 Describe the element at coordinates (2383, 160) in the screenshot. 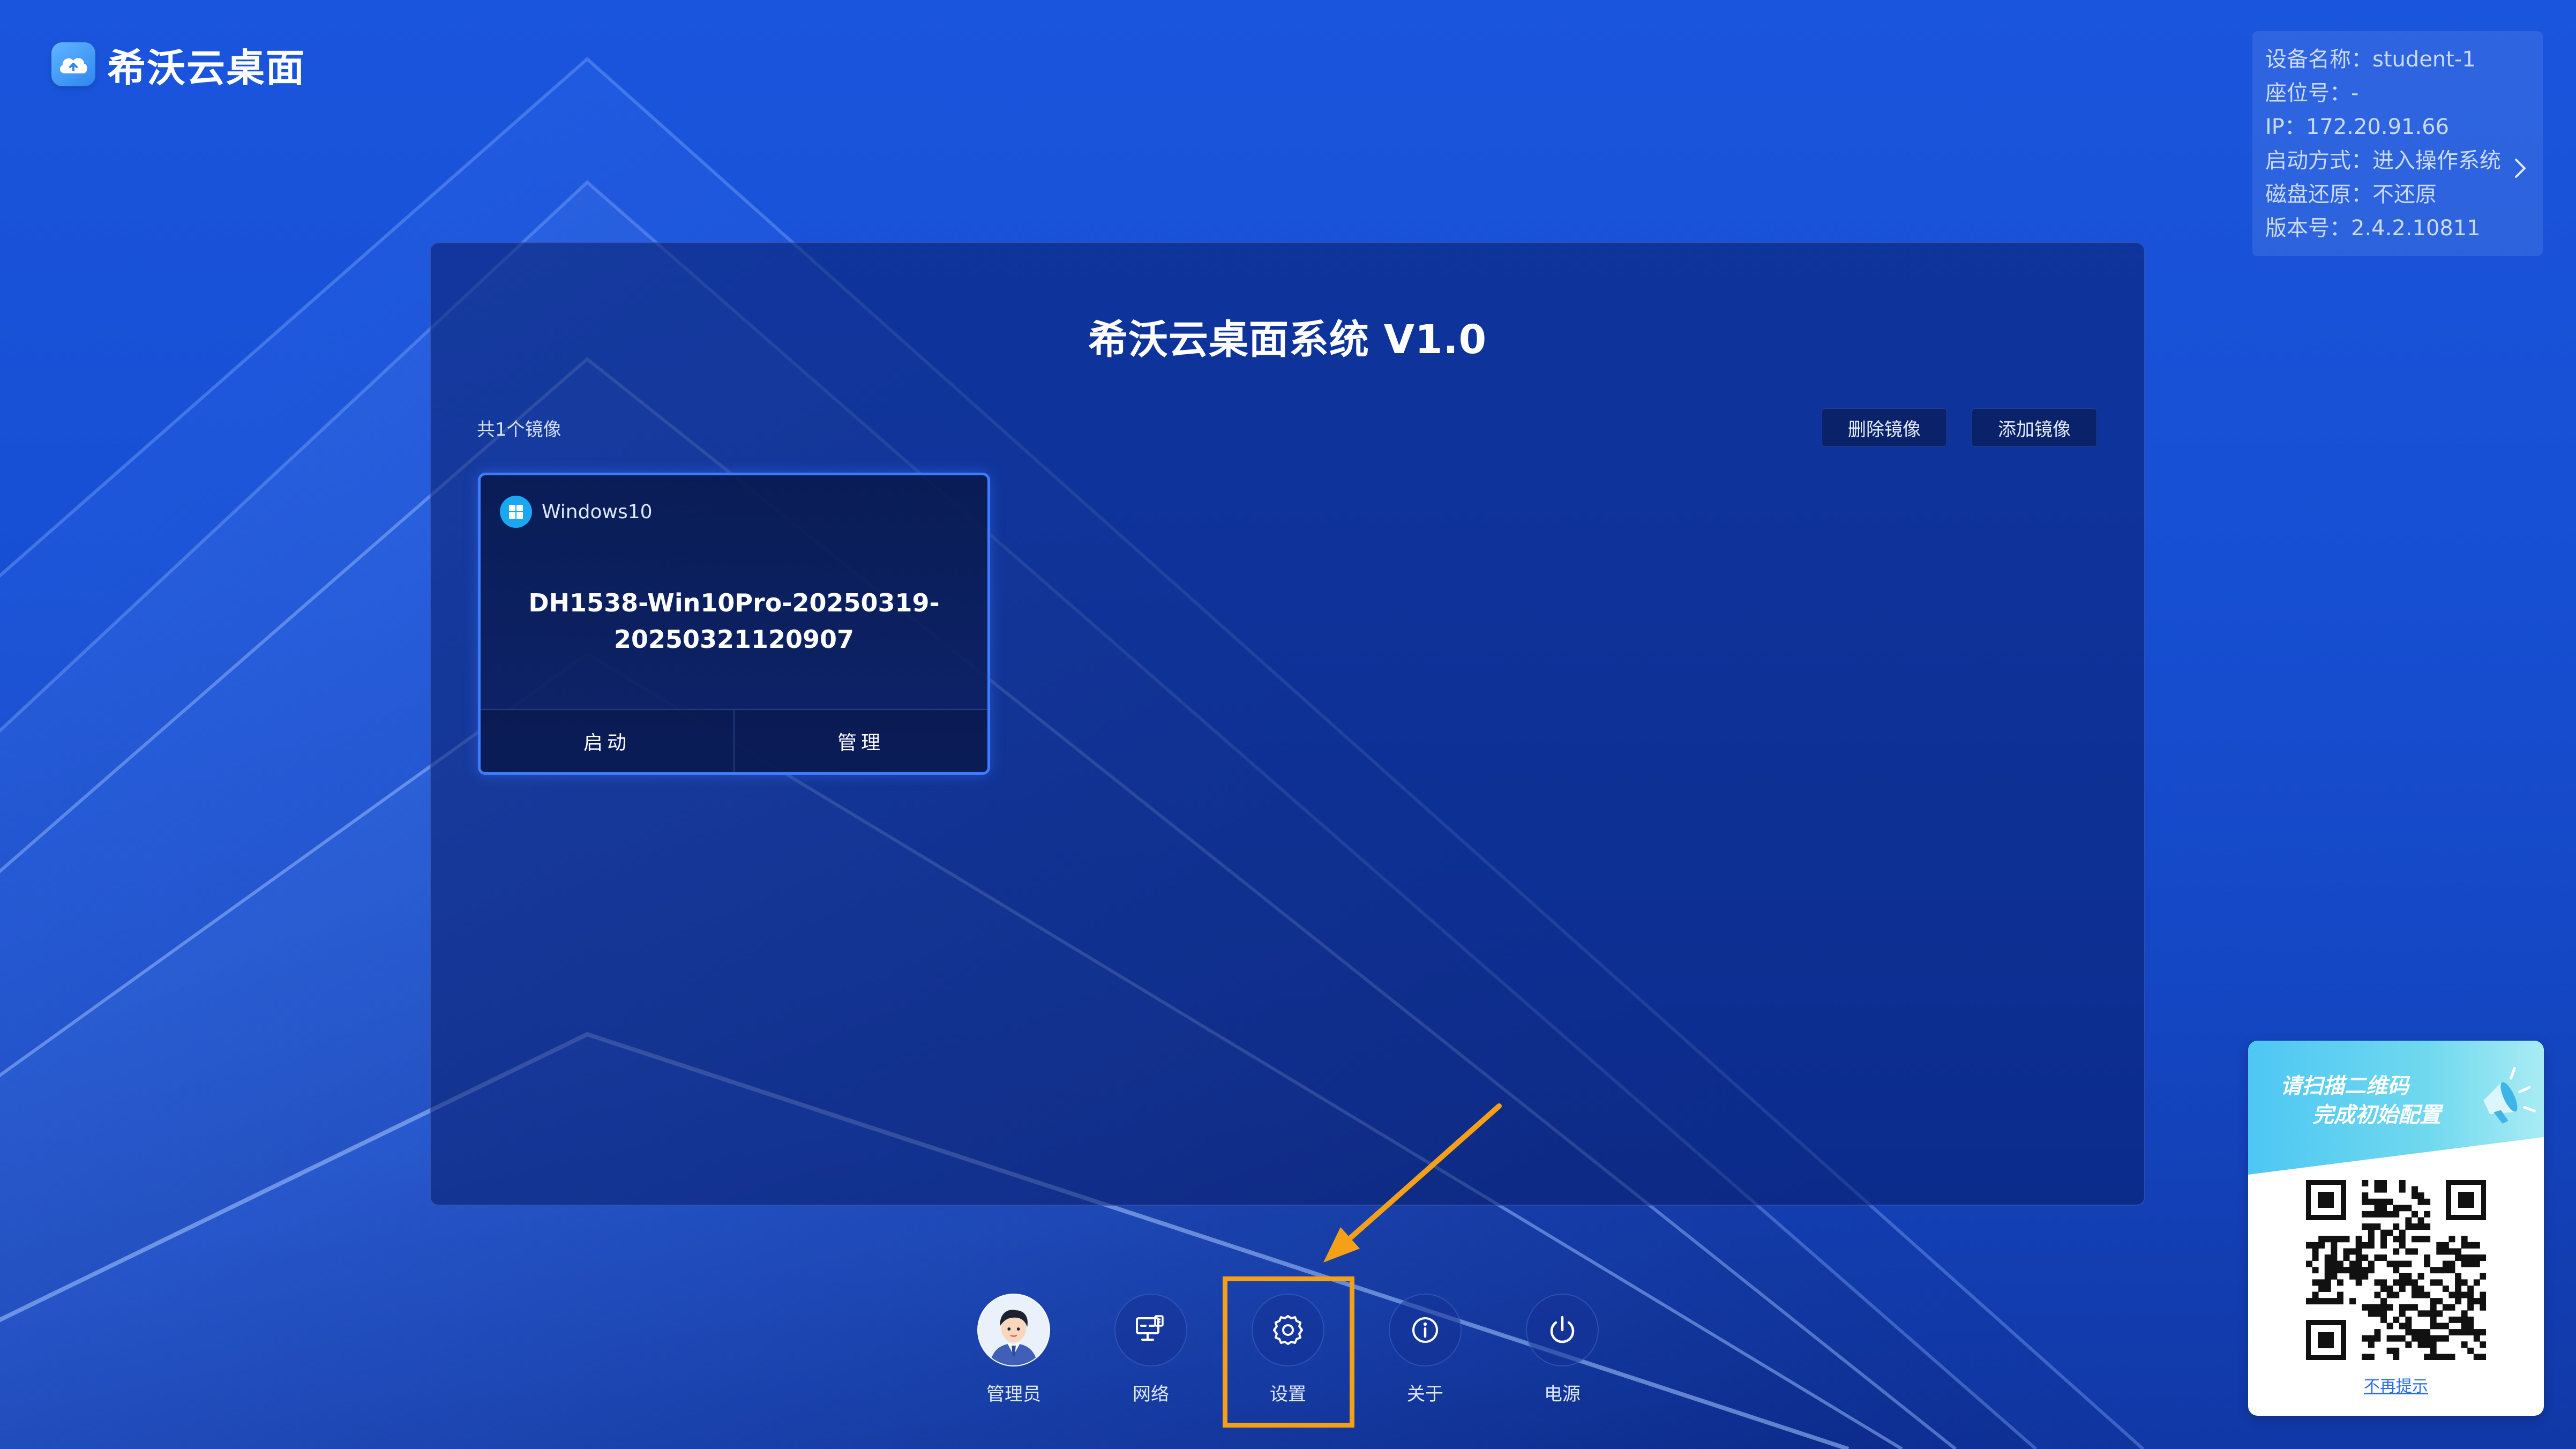

I see `boot-mode-row: 启动方式：进入操作系统` at that location.